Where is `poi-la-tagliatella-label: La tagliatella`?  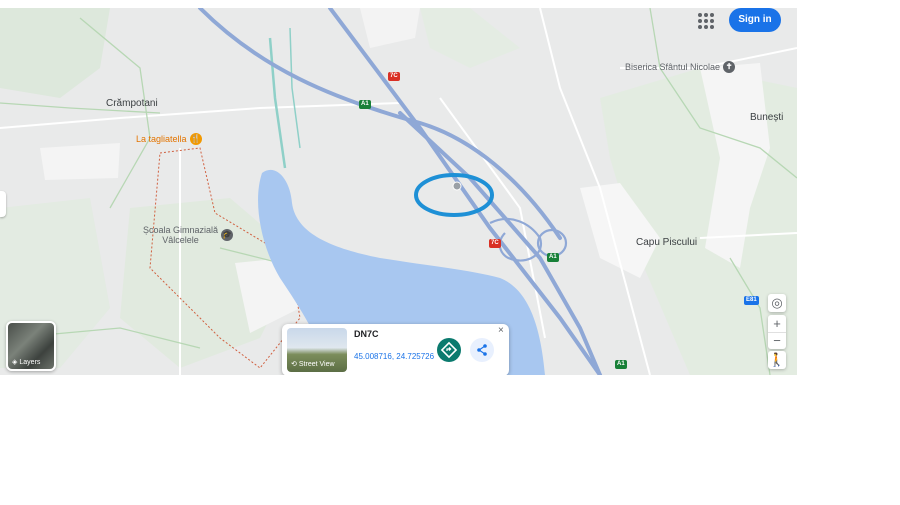
poi-la-tagliatella-label: La tagliatella is located at coordinates (161, 139).